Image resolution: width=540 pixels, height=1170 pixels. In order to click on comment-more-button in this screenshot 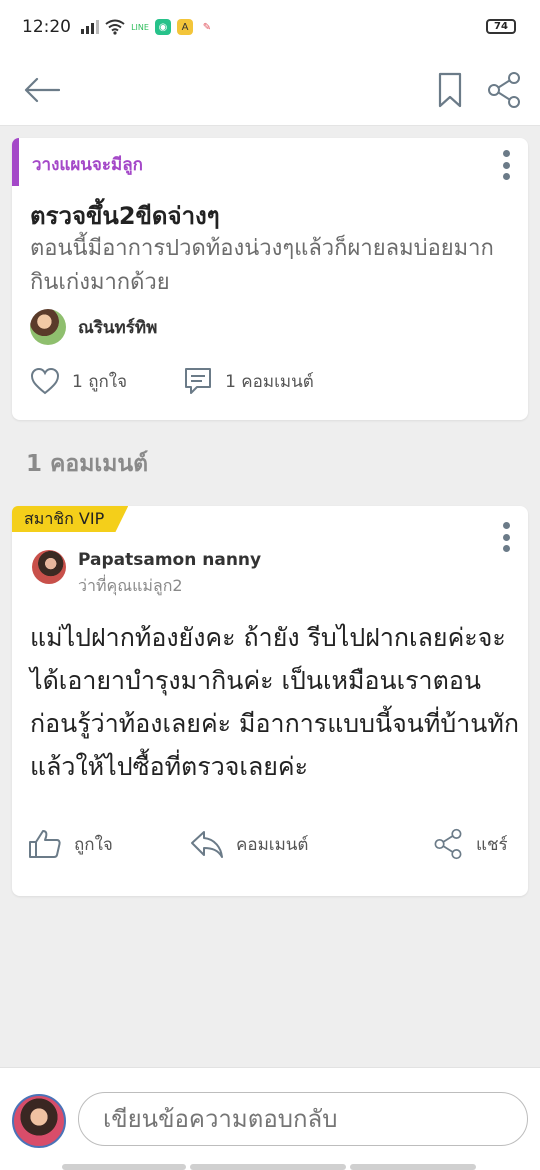, I will do `click(506, 537)`.